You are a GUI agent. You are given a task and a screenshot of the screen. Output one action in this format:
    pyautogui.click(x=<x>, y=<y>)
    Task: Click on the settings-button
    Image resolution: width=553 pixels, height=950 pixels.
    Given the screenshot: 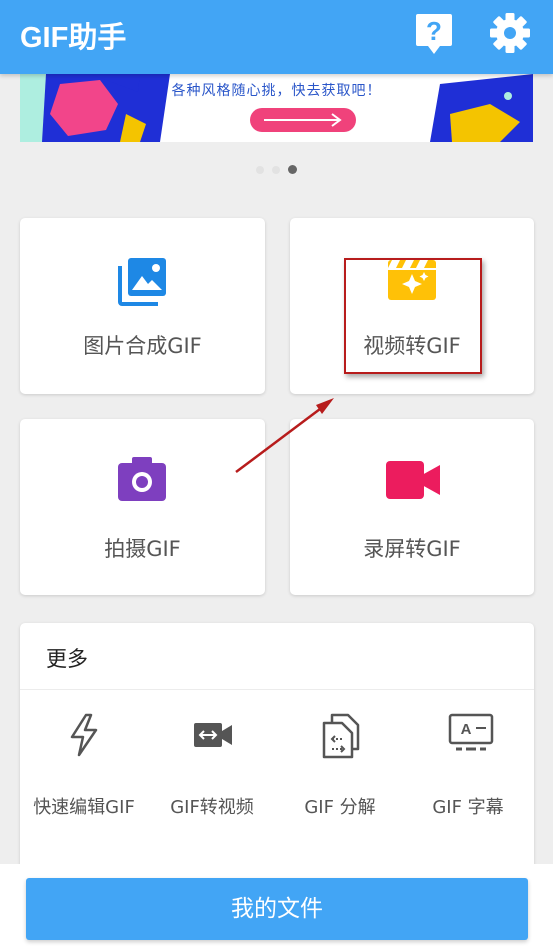 What is the action you would take?
    pyautogui.click(x=510, y=33)
    